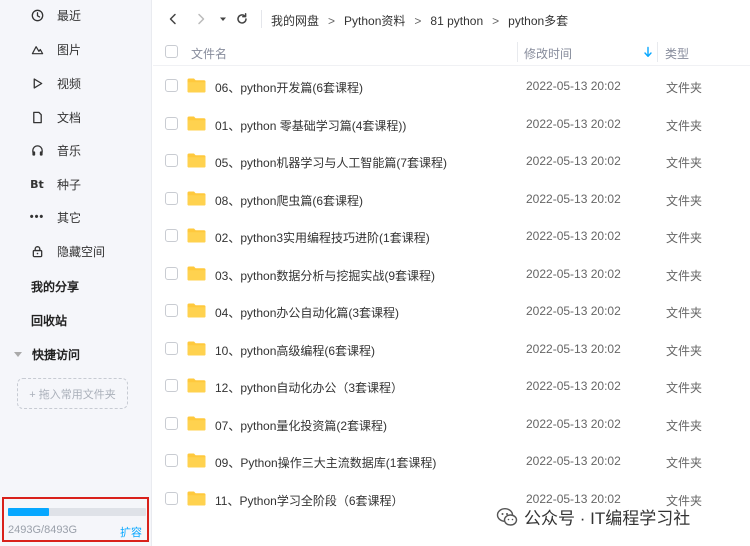  Describe the element at coordinates (456, 21) in the screenshot. I see `breadcrumb-item: 81 python` at that location.